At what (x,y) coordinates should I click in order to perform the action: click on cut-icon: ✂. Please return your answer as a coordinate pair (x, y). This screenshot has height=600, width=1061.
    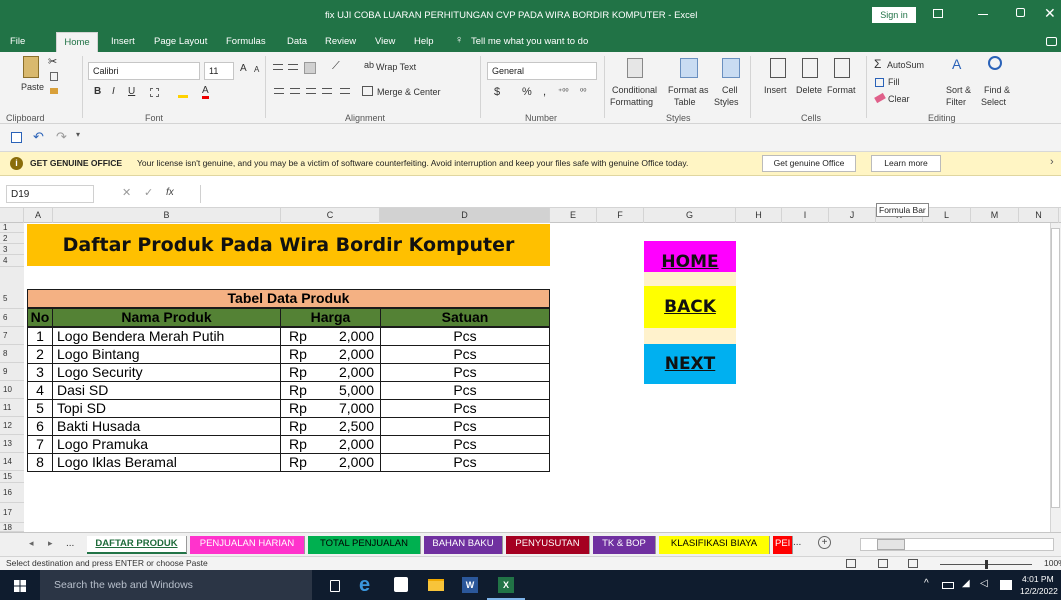
    Looking at the image, I should click on (52, 61).